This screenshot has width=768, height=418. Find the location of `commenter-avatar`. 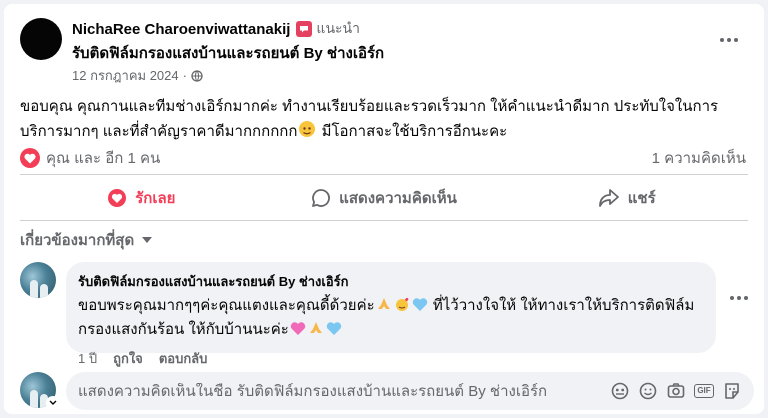

commenter-avatar is located at coordinates (38, 280).